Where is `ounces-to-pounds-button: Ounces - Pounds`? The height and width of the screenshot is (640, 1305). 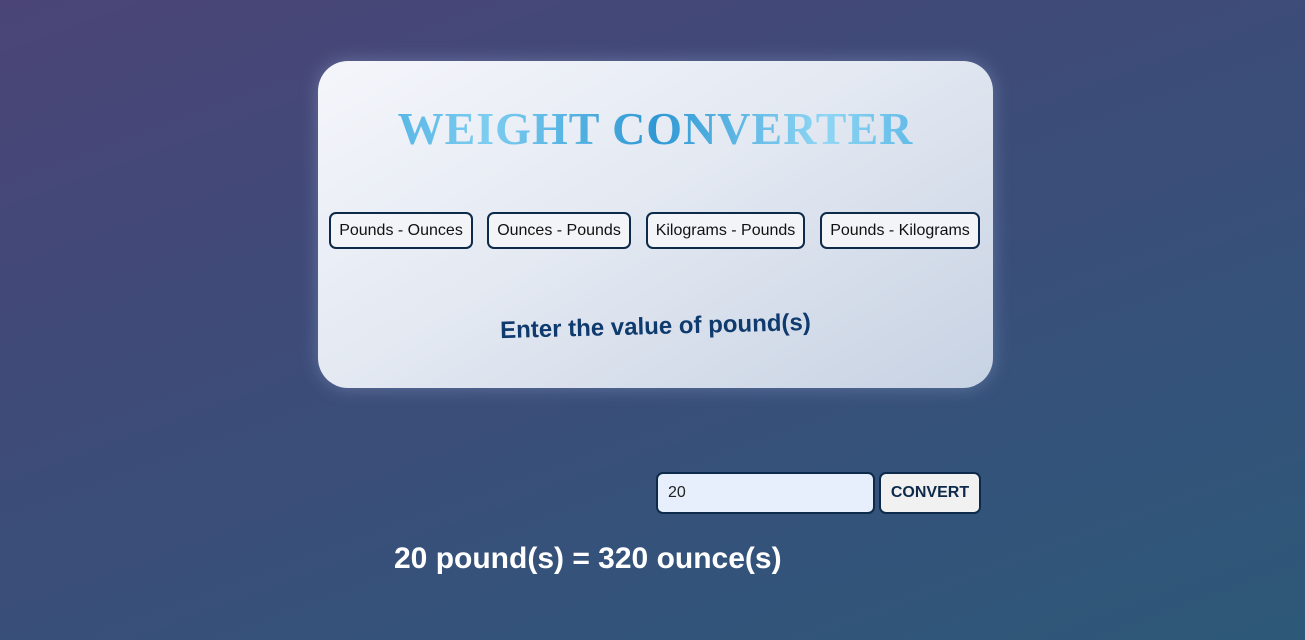
ounces-to-pounds-button: Ounces - Pounds is located at coordinates (559, 230).